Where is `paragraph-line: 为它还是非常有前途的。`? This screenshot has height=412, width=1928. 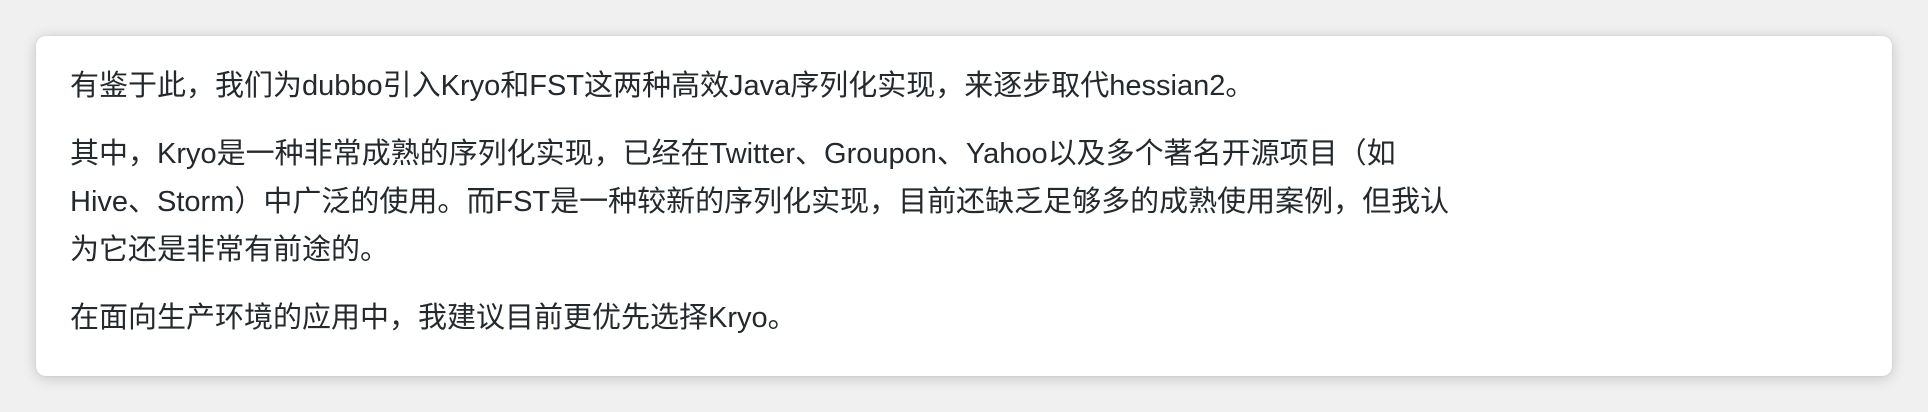
paragraph-line: 为它还是非常有前途的。 is located at coordinates (230, 250).